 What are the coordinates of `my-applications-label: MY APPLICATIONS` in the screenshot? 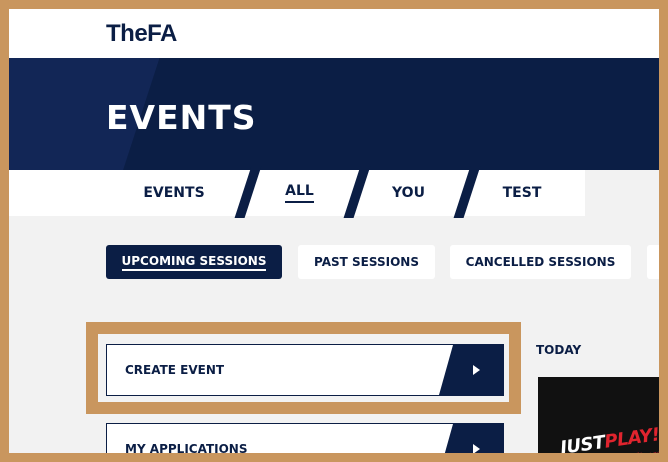 It's located at (186, 449).